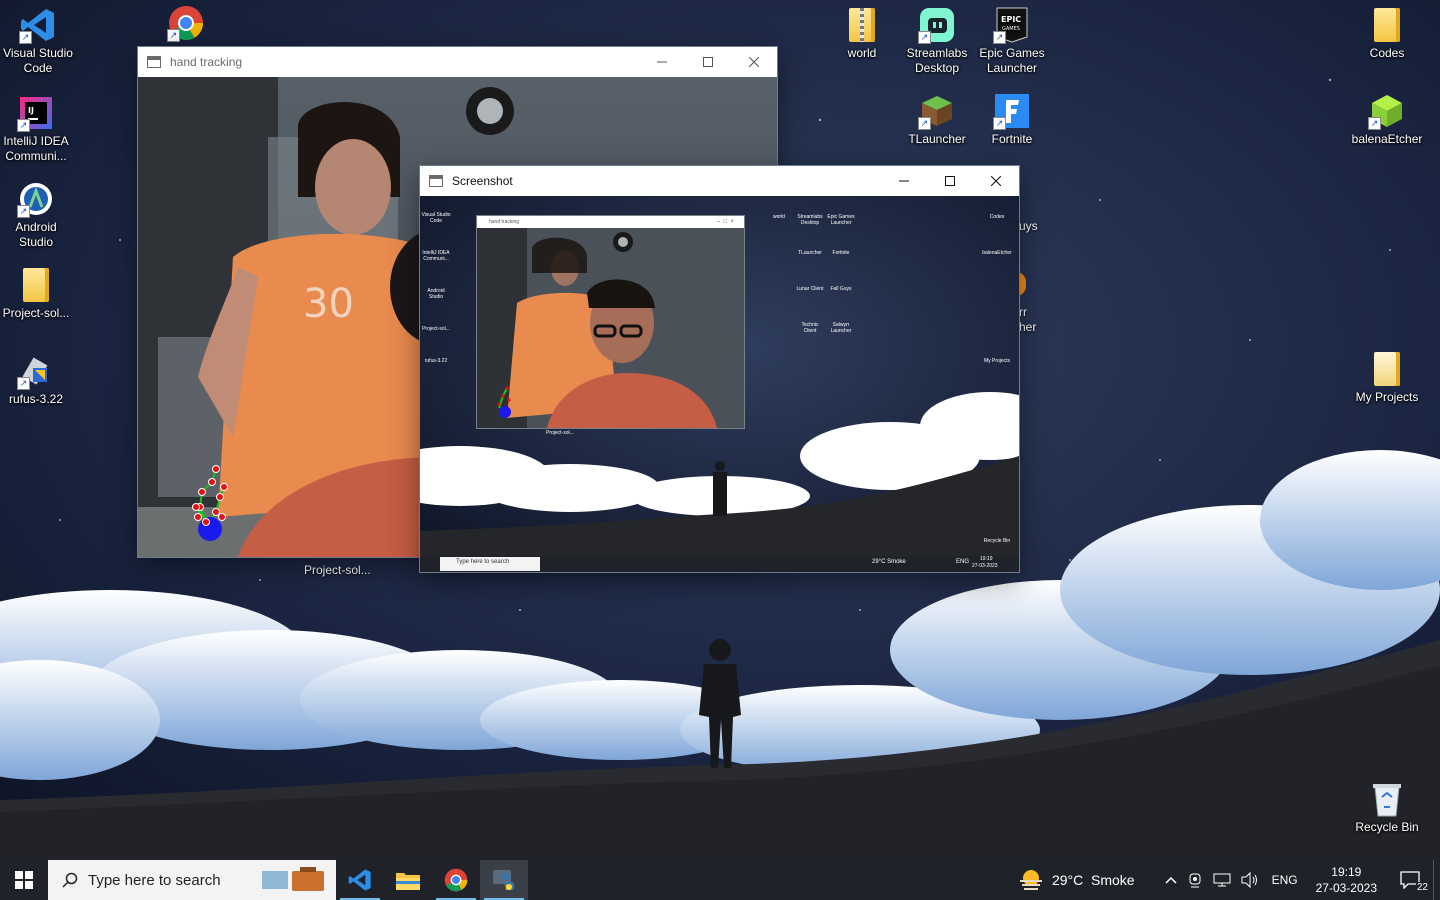 Image resolution: width=1440 pixels, height=900 pixels. I want to click on windows-logo-icon, so click(24, 880).